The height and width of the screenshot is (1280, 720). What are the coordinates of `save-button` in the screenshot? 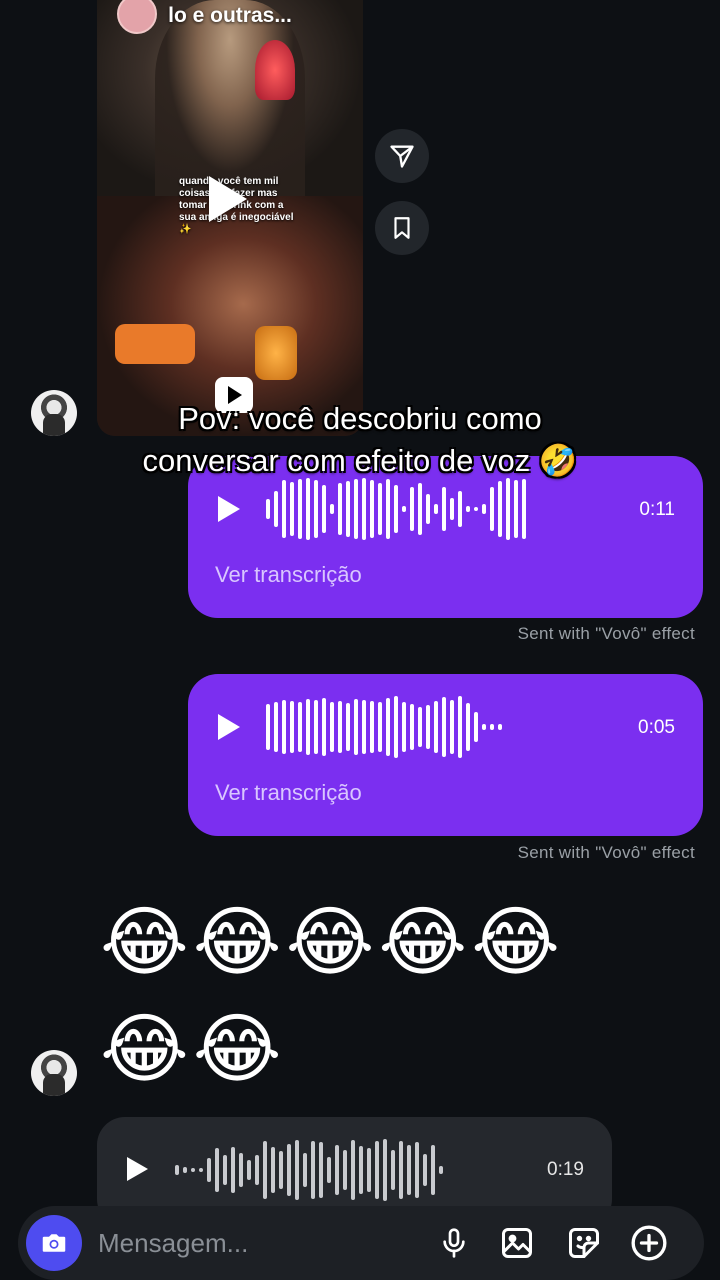 It's located at (402, 228).